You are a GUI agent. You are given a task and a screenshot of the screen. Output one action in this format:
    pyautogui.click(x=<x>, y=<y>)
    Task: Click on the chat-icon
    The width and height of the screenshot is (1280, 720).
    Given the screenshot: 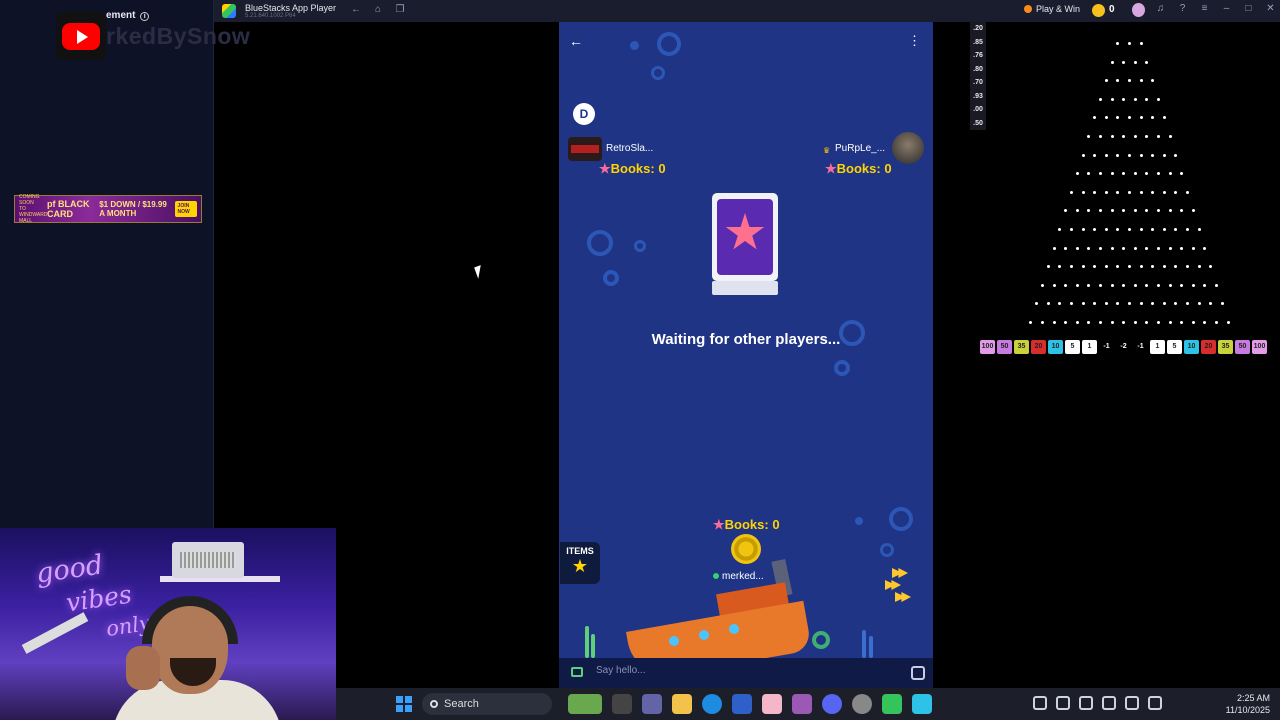 What is the action you would take?
    pyautogui.click(x=577, y=672)
    